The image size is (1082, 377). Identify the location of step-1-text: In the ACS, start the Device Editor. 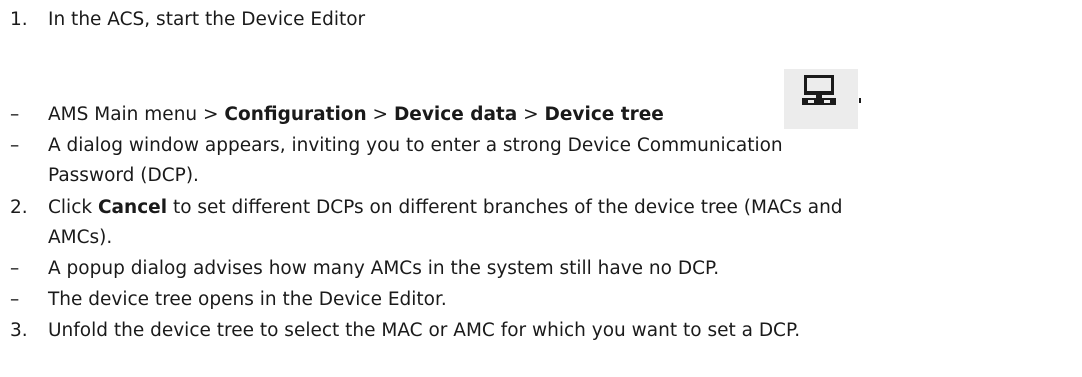
(207, 19).